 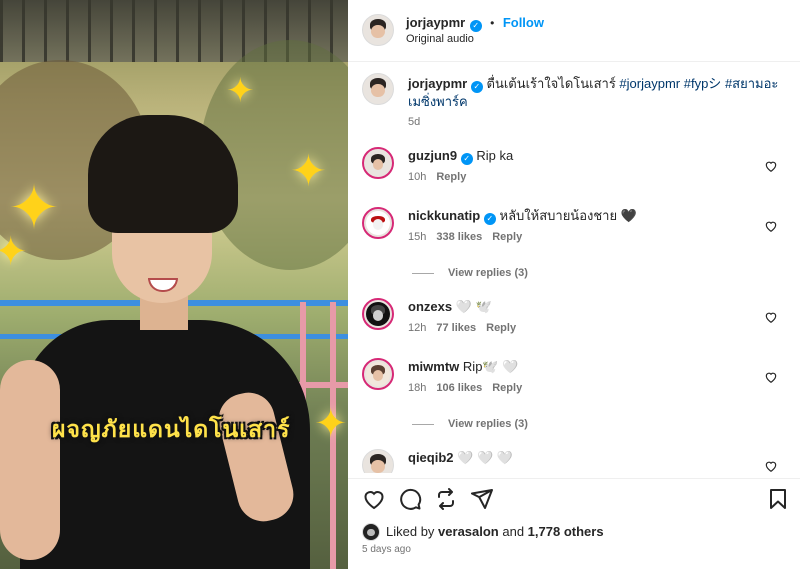 I want to click on author-line: jorjaypmr ✓ • Follow, so click(x=475, y=23).